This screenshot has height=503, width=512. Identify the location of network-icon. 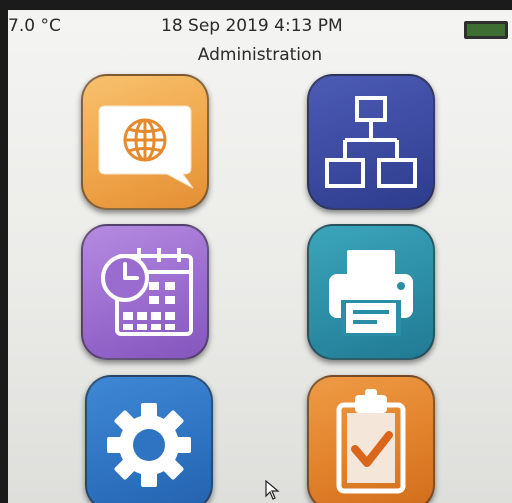
(371, 142).